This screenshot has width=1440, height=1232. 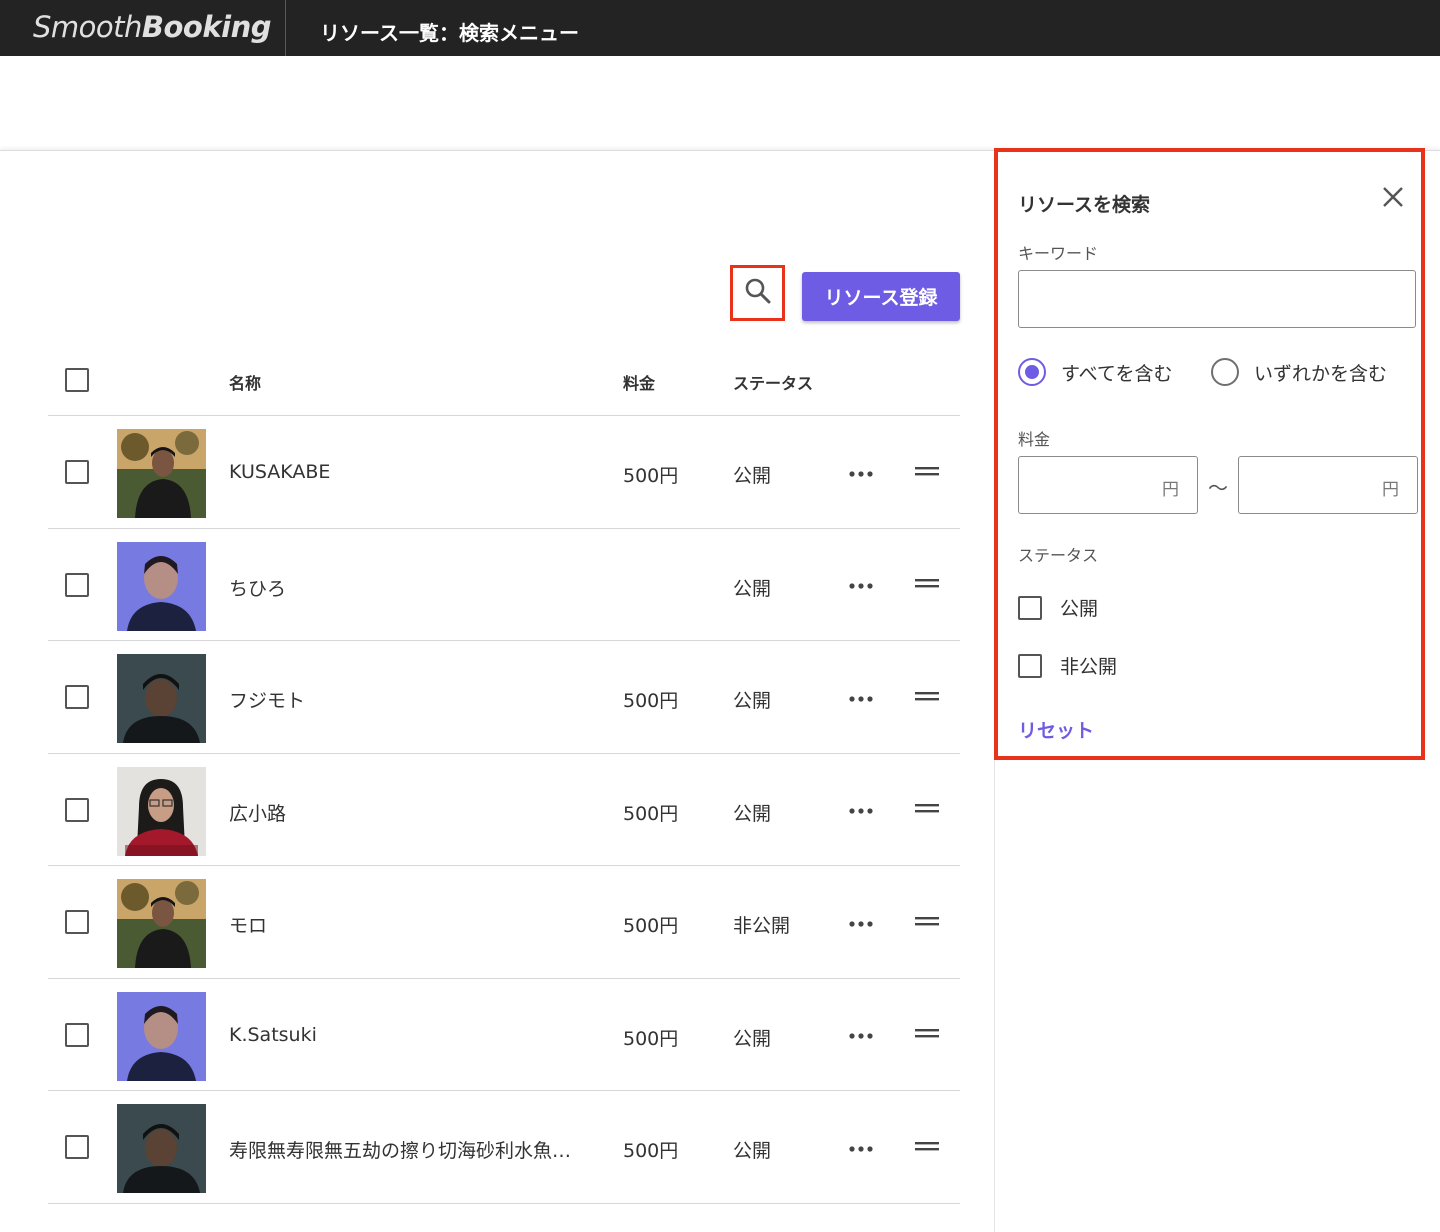 What do you see at coordinates (273, 1035) in the screenshot?
I see `resource-name: K.Satsuki` at bounding box center [273, 1035].